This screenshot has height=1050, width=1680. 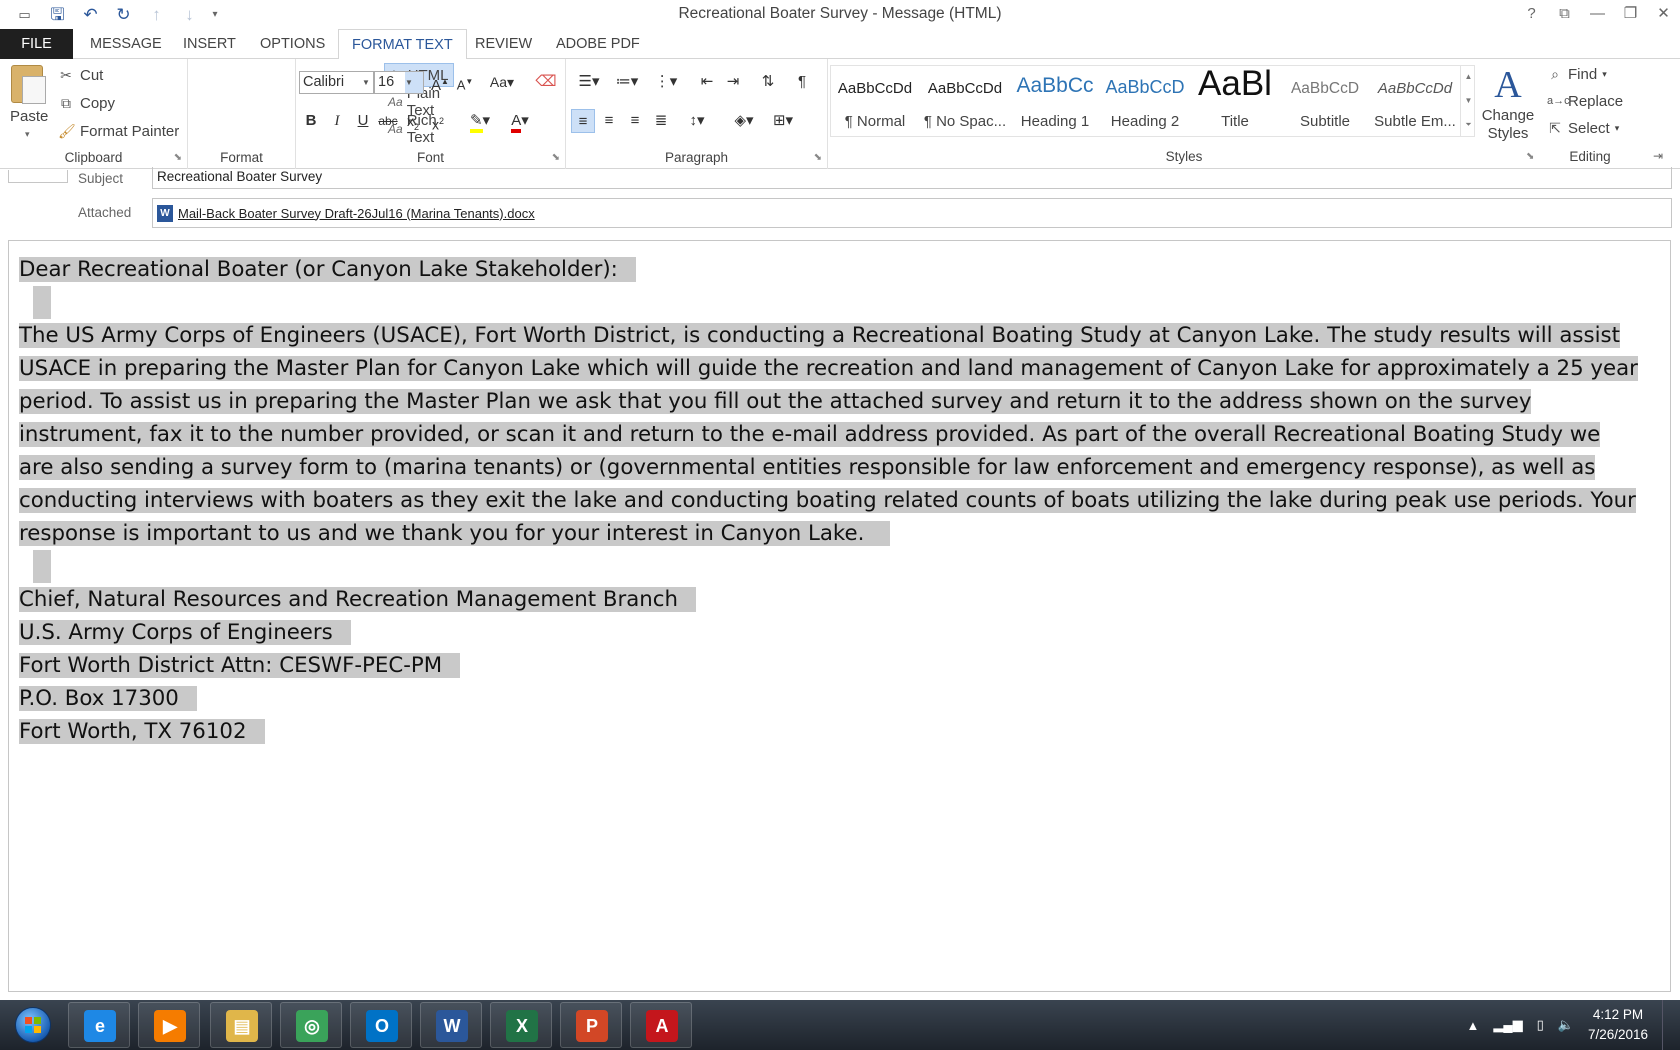 What do you see at coordinates (402, 44) in the screenshot?
I see `tab-format-text: FORMAT TEXT` at bounding box center [402, 44].